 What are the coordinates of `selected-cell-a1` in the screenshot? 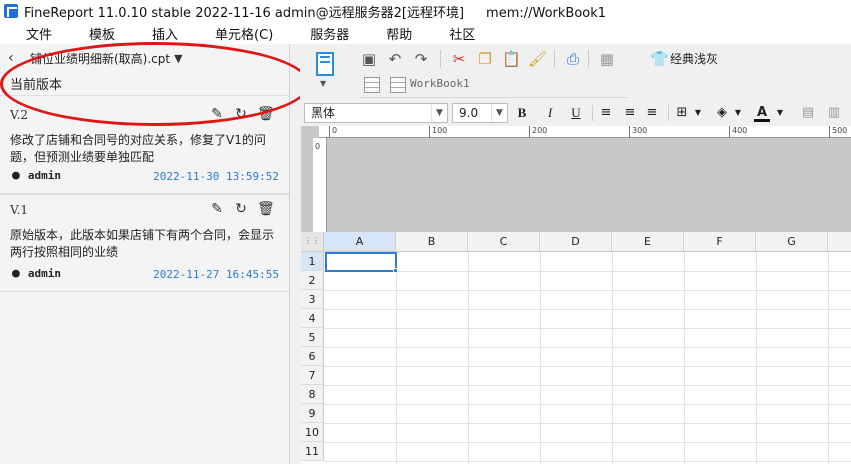 It's located at (361, 262).